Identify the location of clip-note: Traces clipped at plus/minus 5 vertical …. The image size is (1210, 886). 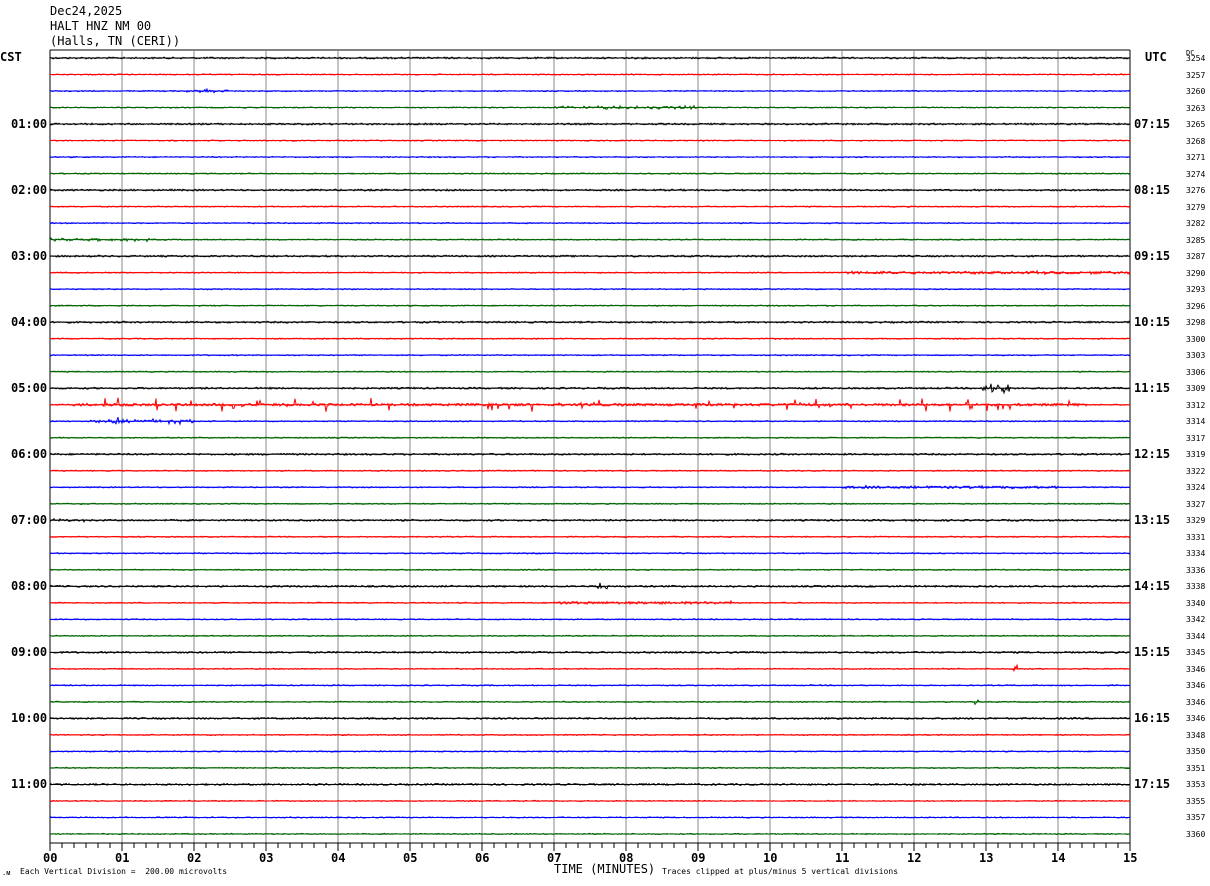
(780, 871).